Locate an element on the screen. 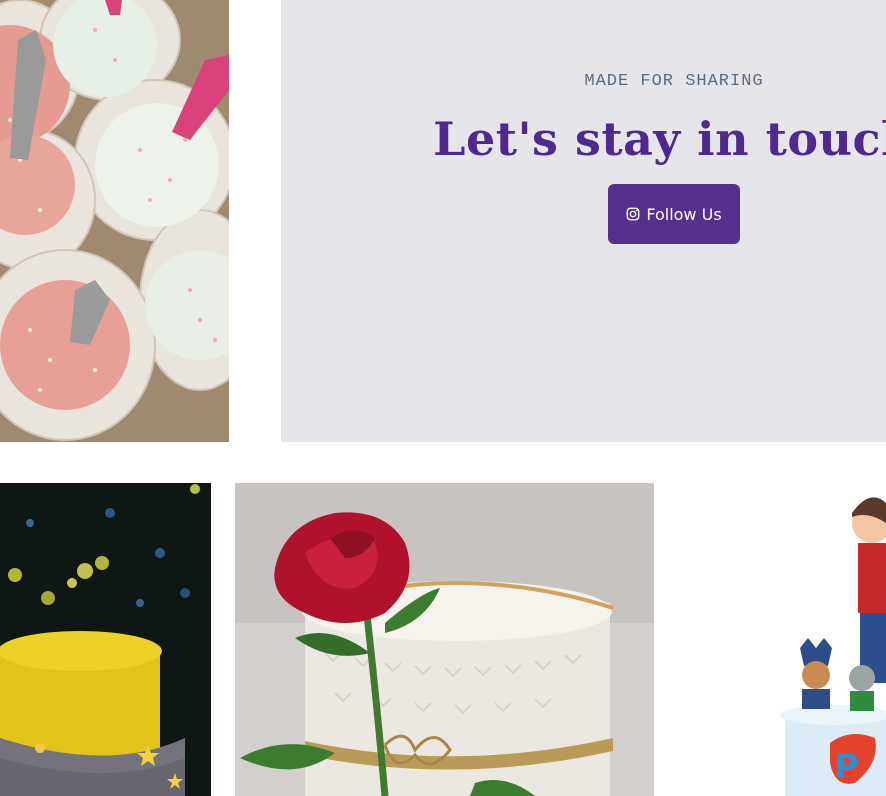 The width and height of the screenshot is (886, 796). promo-eyebrow: MADE FOR SHARING is located at coordinates (674, 81).